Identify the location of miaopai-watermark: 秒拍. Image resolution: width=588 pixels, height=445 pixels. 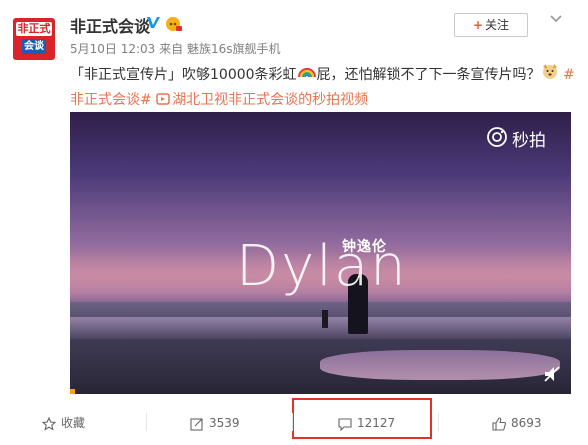
(516, 139).